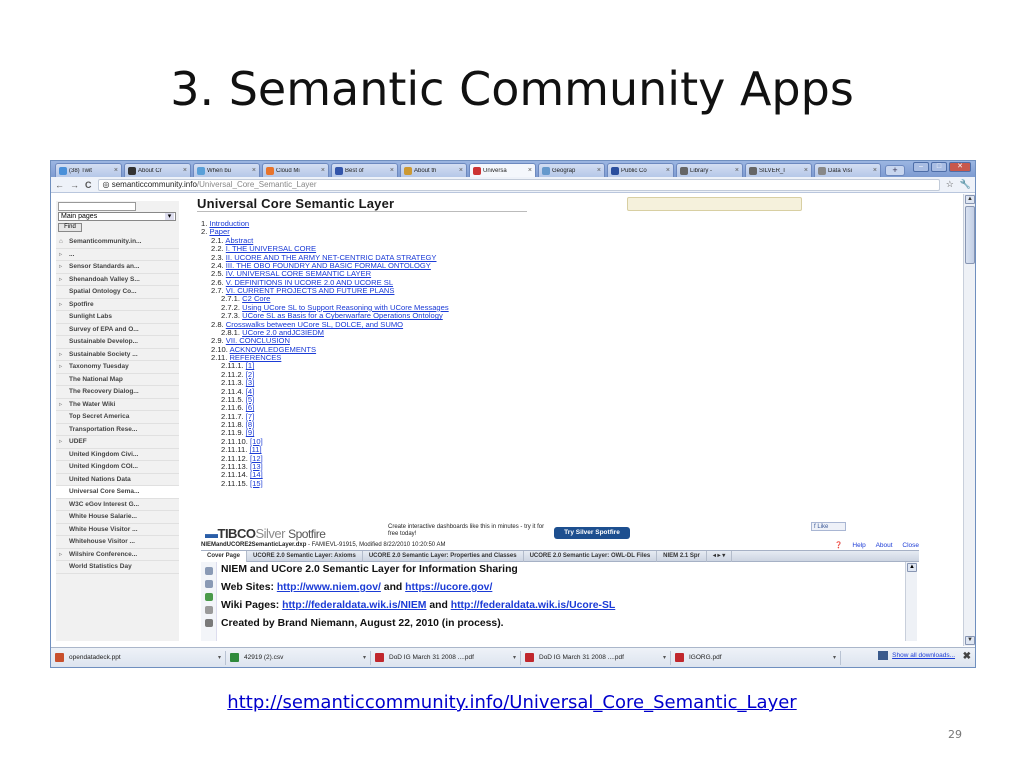 The height and width of the screenshot is (768, 1024). Describe the element at coordinates (571, 170) in the screenshot. I see `browser-tab: Geograp ×` at that location.